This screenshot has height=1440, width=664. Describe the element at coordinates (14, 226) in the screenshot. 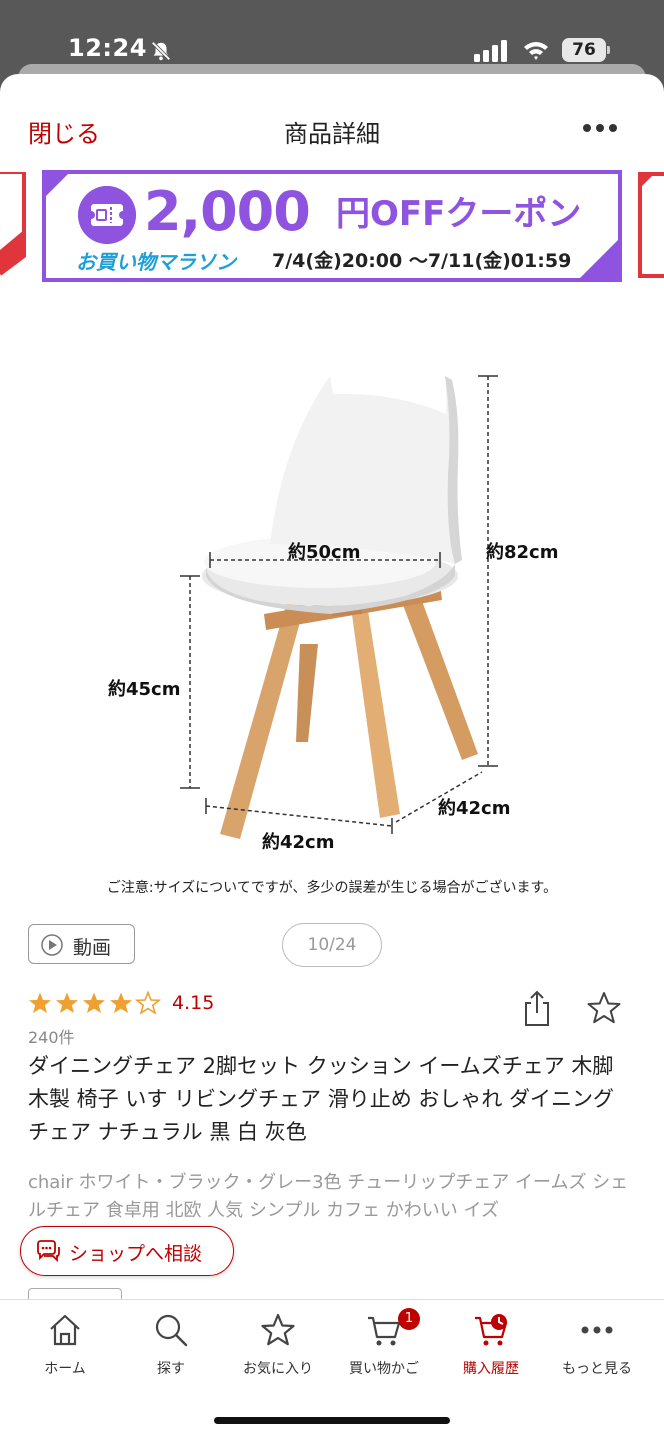

I see `prev-banner-edge` at that location.